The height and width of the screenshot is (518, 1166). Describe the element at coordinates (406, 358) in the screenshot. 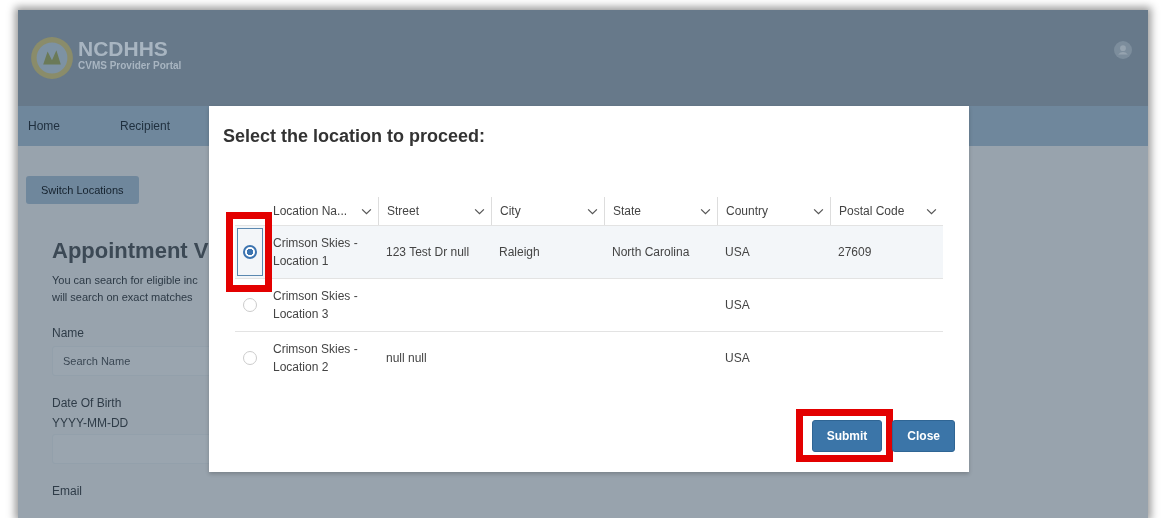

I see `table-cell: null null` at that location.